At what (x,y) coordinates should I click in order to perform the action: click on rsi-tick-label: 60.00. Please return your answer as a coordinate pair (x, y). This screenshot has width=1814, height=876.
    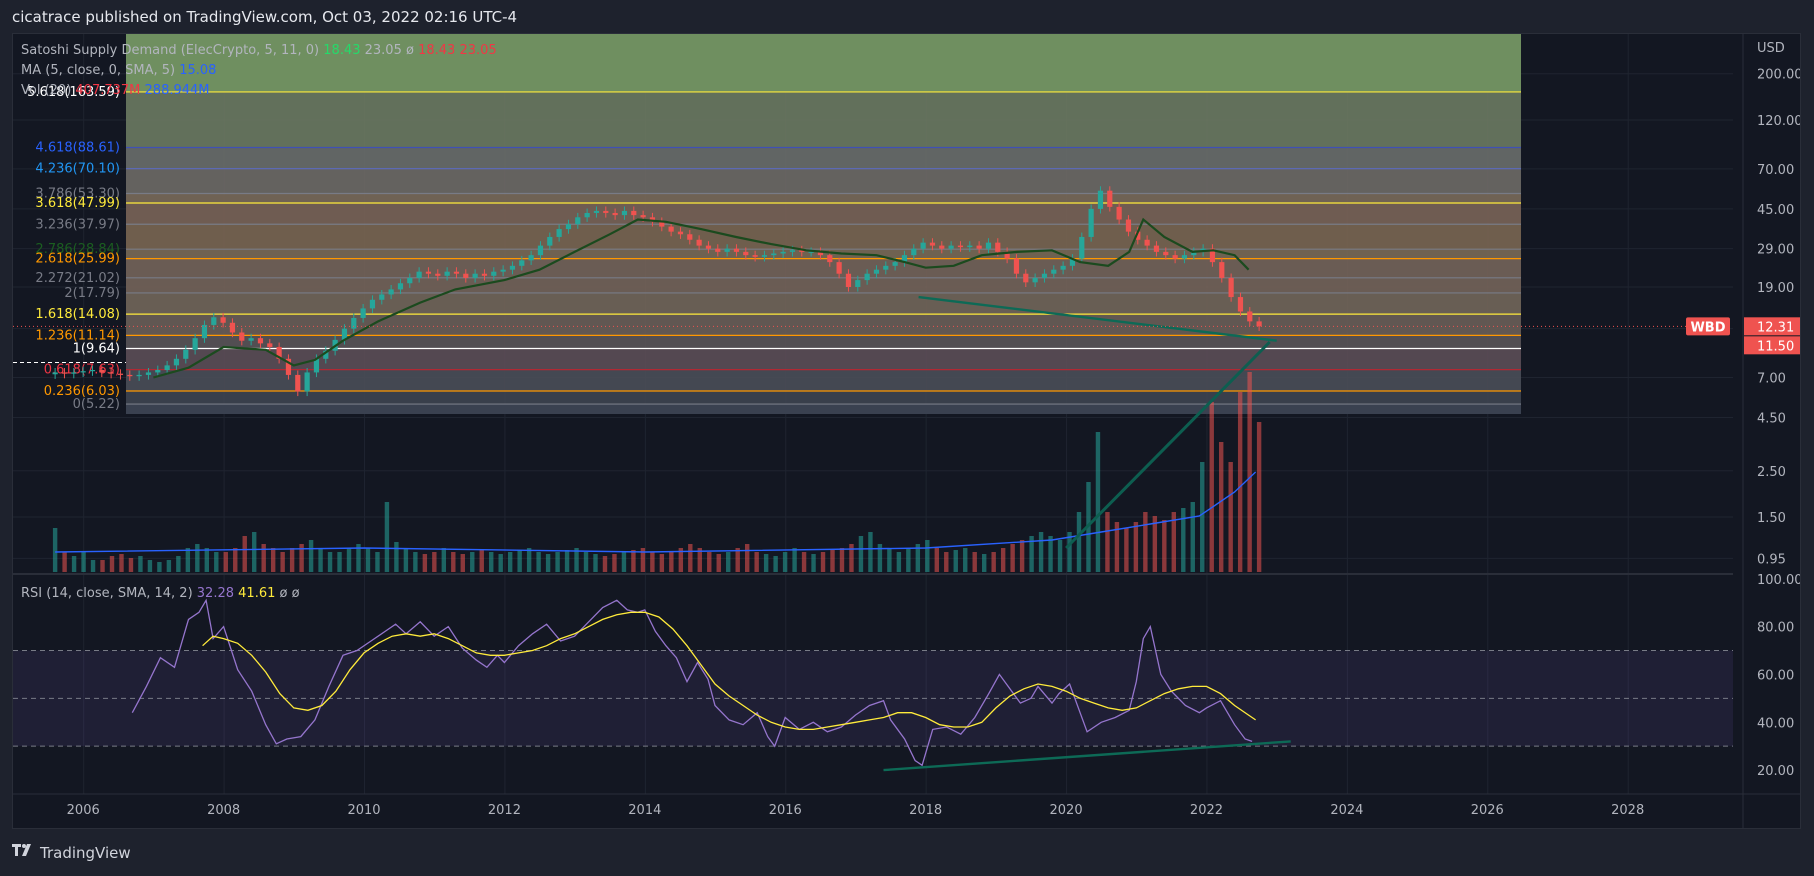
    Looking at the image, I should click on (1775, 675).